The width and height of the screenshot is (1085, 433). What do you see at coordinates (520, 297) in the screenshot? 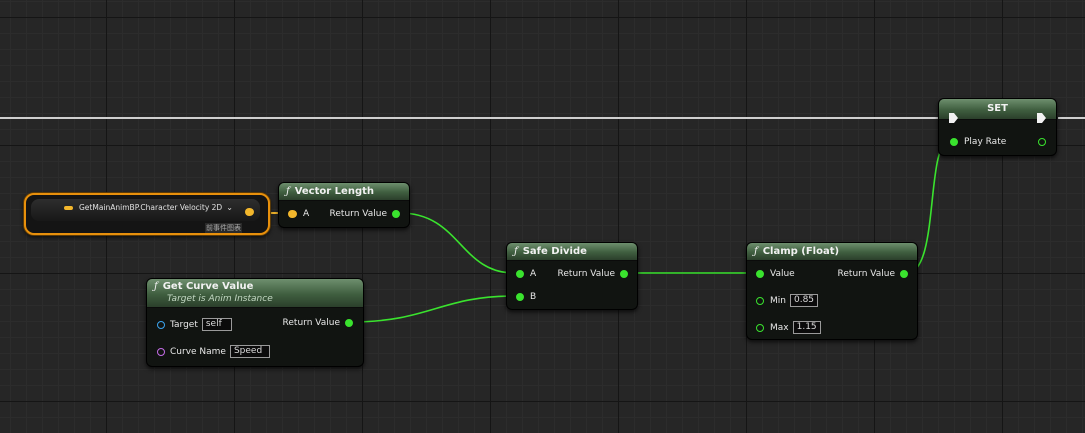
I see `b-input-pin` at bounding box center [520, 297].